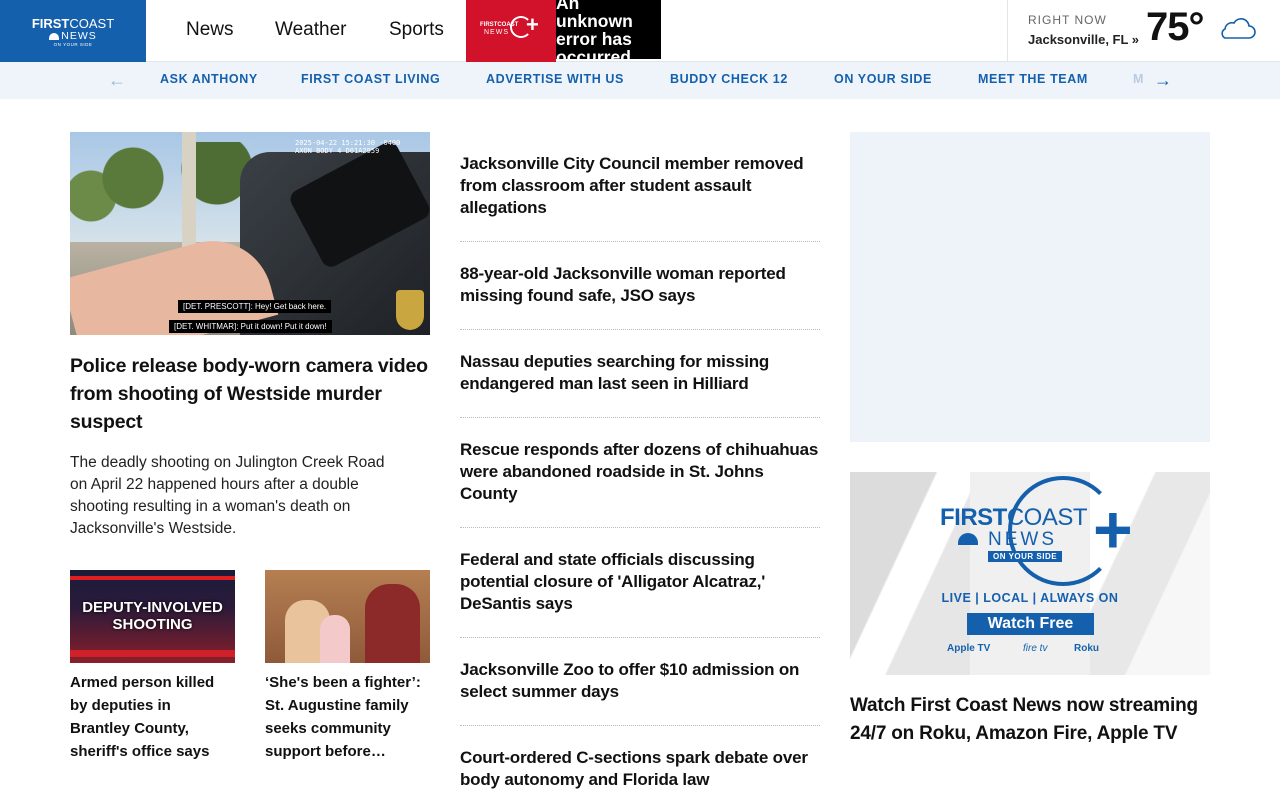 The height and width of the screenshot is (800, 1280). Describe the element at coordinates (92, 23) in the screenshot. I see `logo-coast: COAST` at that location.